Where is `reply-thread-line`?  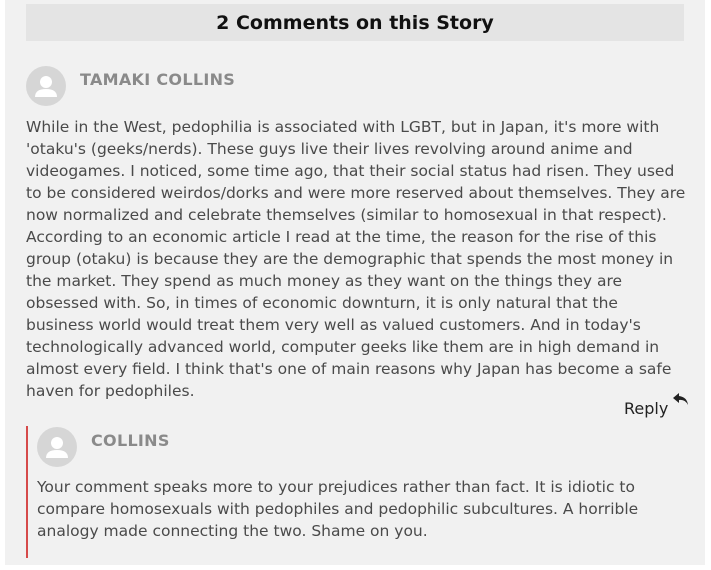
reply-thread-line is located at coordinates (27, 492).